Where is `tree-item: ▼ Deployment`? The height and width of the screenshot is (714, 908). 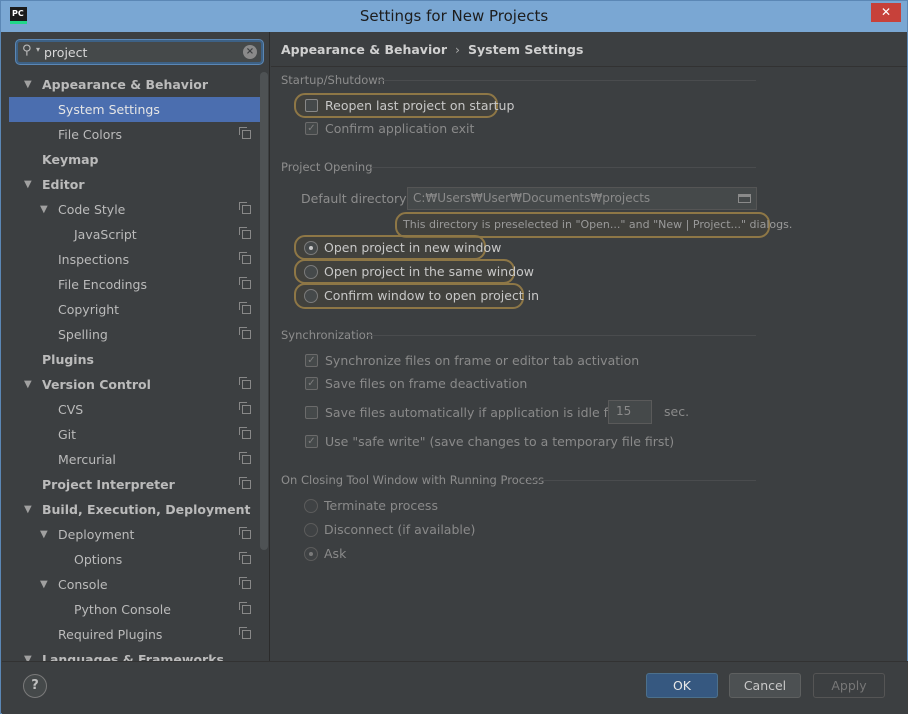 tree-item: ▼ Deployment is located at coordinates (136, 534).